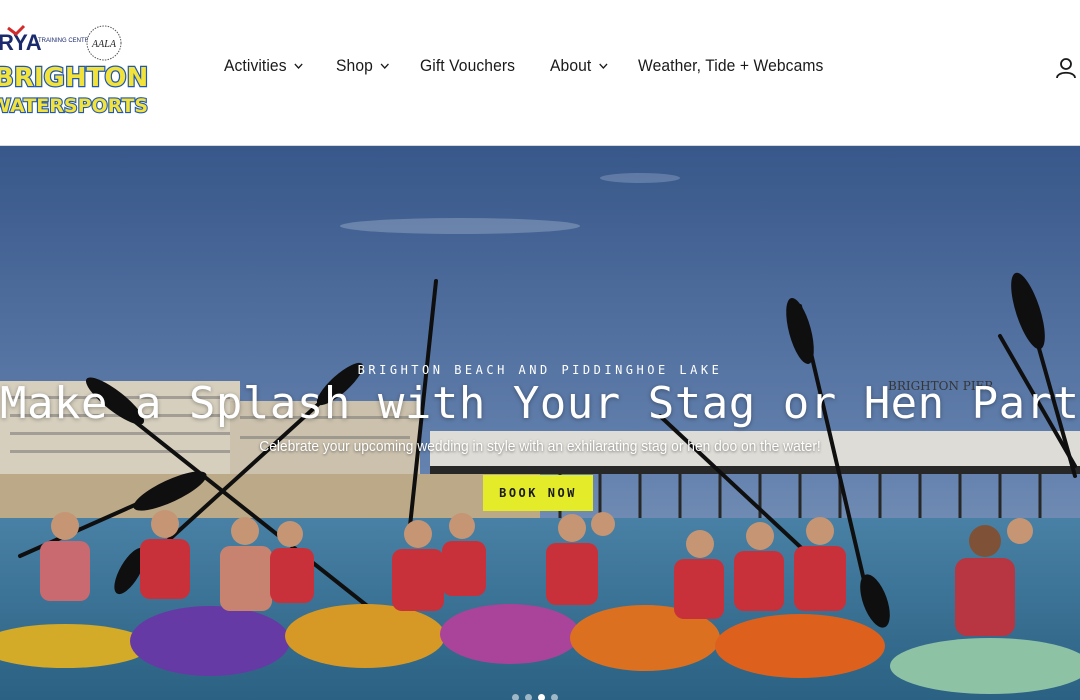  I want to click on nav-item-weather: Weather, Tide + Webcams, so click(730, 66).